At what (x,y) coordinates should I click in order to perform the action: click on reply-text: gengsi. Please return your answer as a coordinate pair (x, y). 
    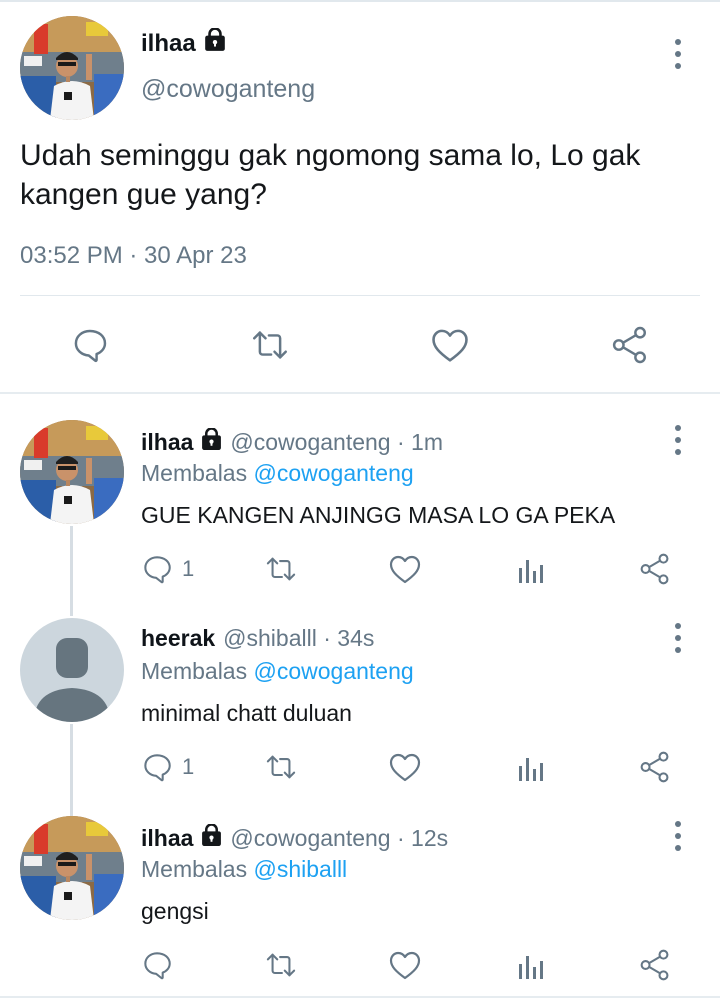
    Looking at the image, I should click on (175, 911).